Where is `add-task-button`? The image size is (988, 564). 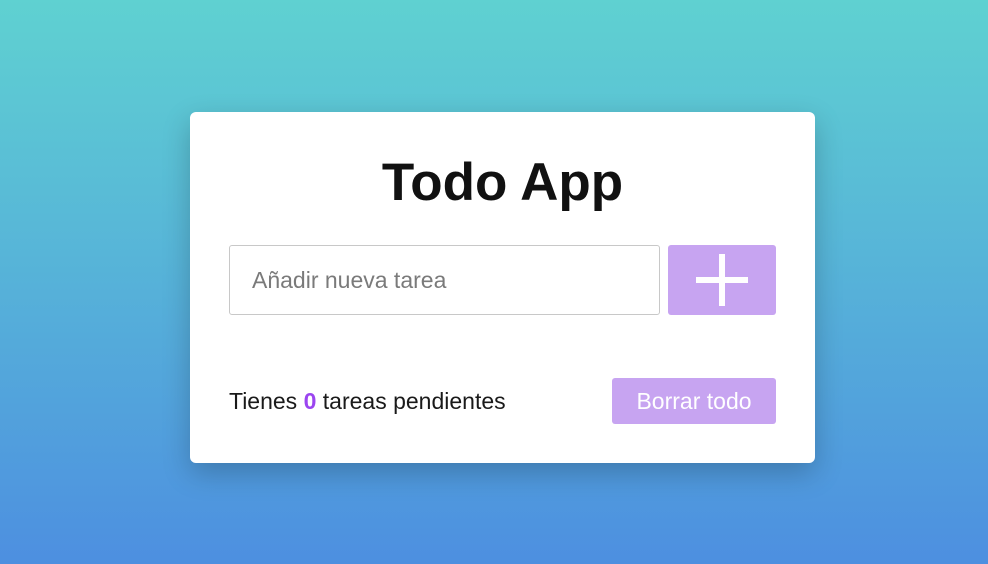 add-task-button is located at coordinates (722, 280).